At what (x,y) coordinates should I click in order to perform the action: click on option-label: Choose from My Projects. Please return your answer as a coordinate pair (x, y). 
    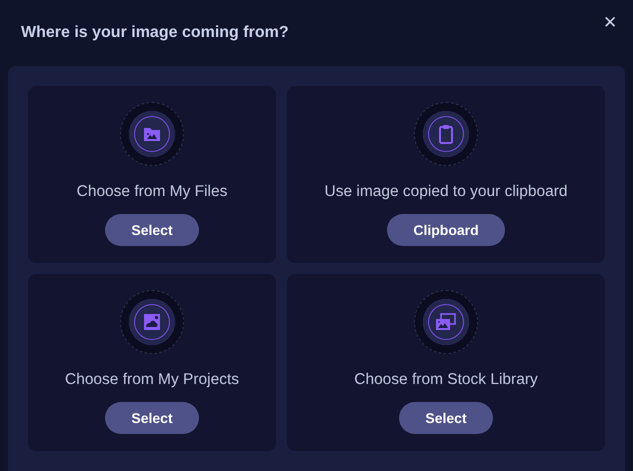
    Looking at the image, I should click on (152, 380).